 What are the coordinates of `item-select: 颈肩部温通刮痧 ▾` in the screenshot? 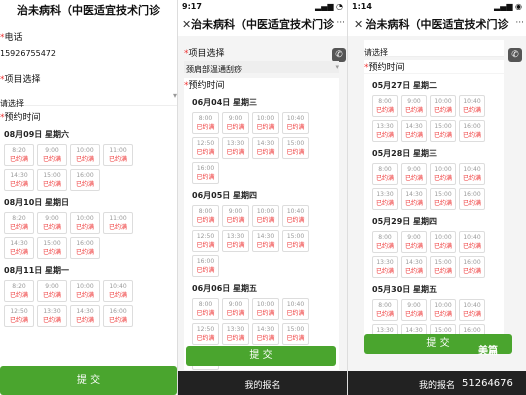 It's located at (261, 67).